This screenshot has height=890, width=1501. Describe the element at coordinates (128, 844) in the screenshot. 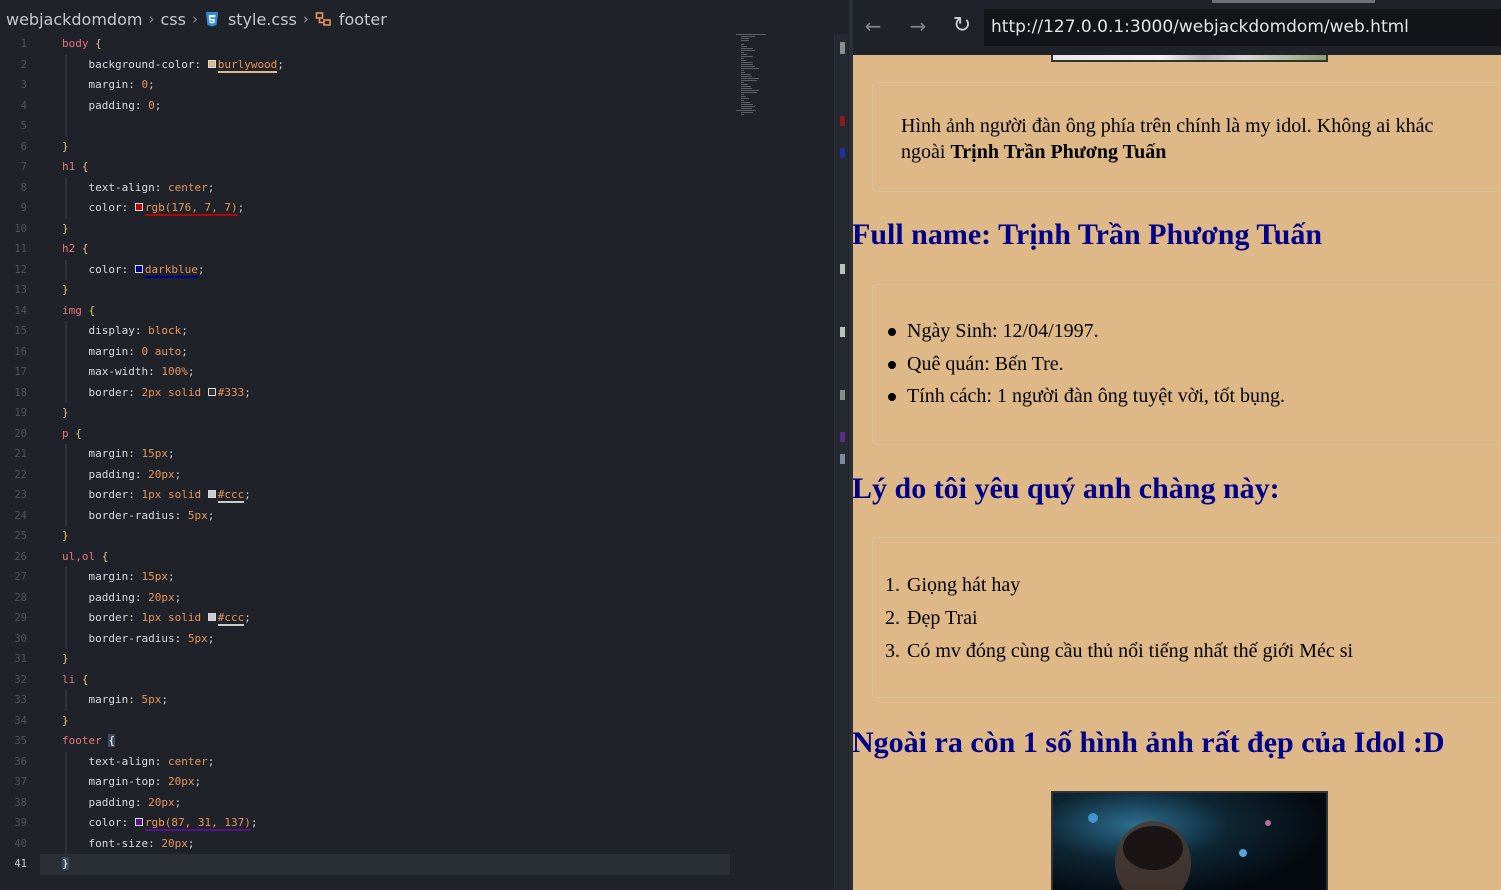

I see `code-text: font-size: 20px;` at that location.